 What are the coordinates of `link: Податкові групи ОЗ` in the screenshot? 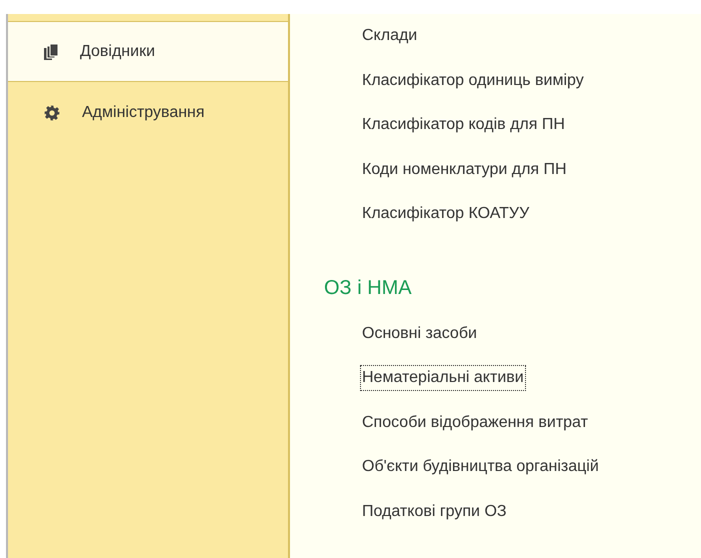 It's located at (434, 511).